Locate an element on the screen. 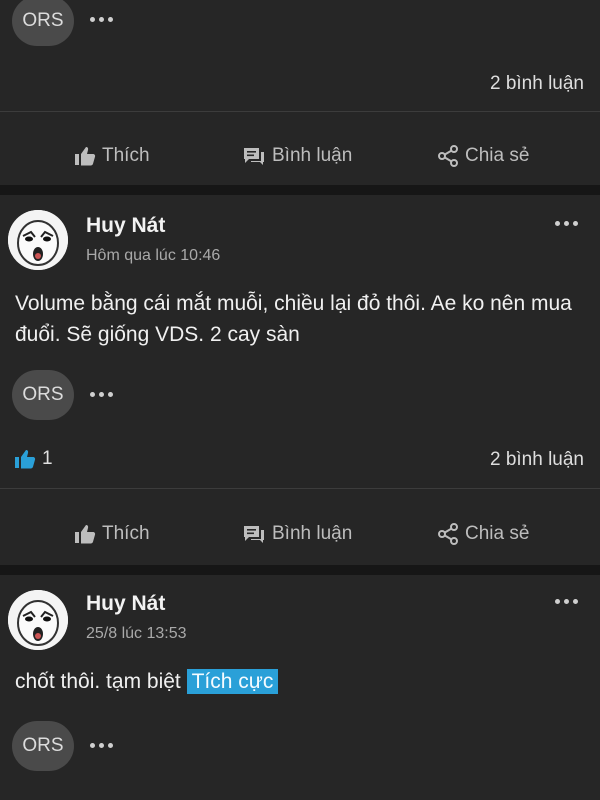 The image size is (600, 800). like-count: 1 is located at coordinates (47, 458).